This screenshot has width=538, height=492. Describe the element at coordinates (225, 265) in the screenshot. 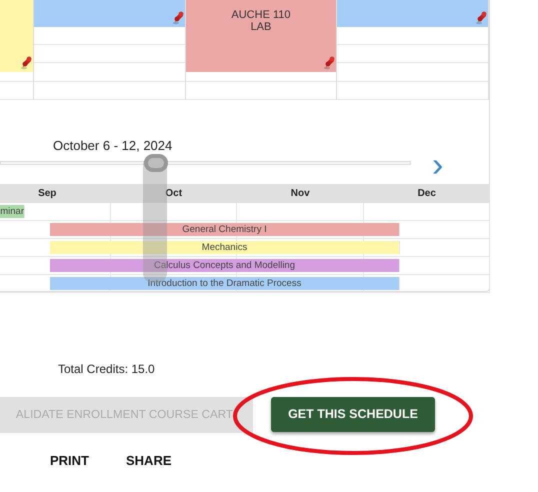

I see `course-bar: Calculus Concepts and Modelling` at that location.